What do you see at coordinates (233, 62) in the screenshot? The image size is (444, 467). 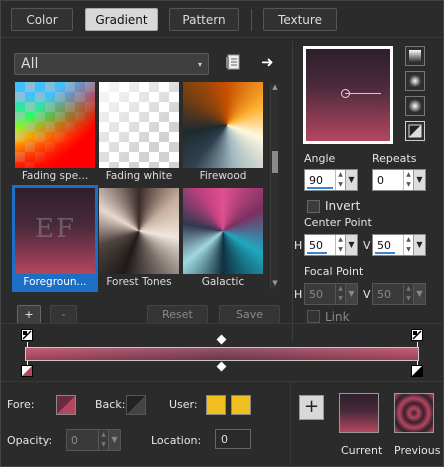 I see `open-library-icon` at bounding box center [233, 62].